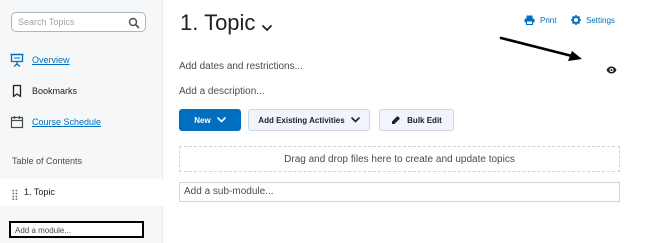  What do you see at coordinates (68, 22) in the screenshot?
I see `search-input` at bounding box center [68, 22].